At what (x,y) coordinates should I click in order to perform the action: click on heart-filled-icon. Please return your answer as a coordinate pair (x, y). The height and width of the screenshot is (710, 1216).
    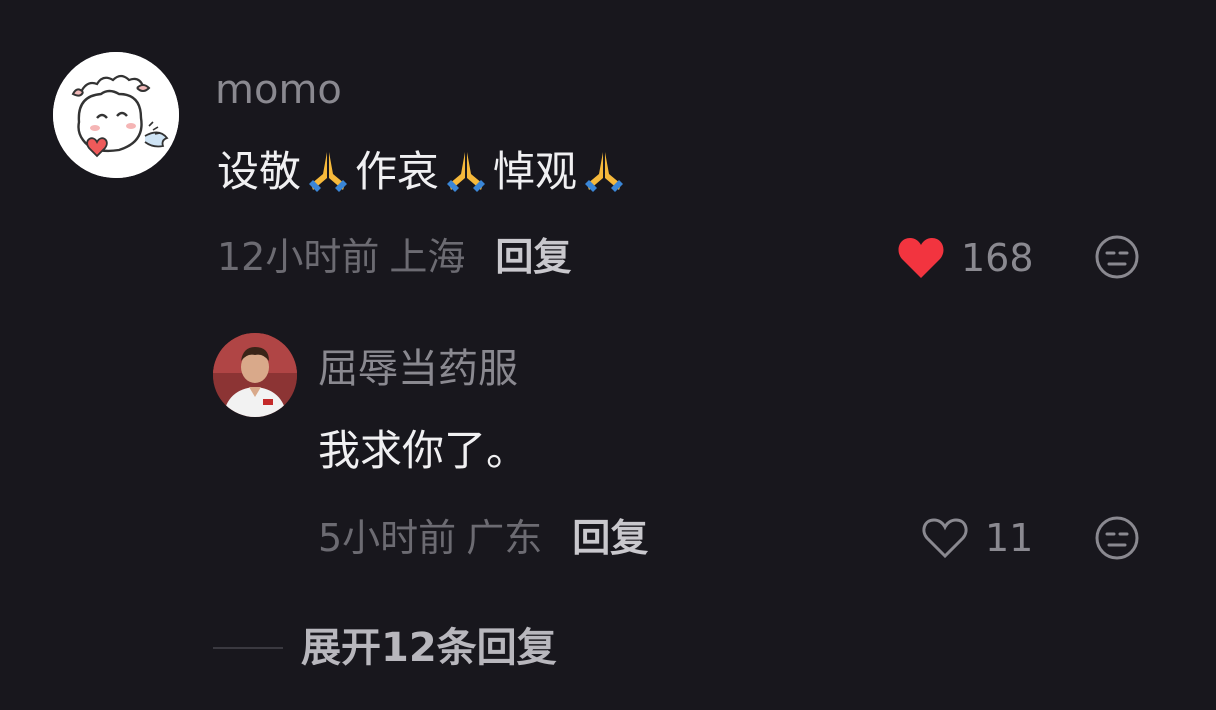
    Looking at the image, I should click on (921, 258).